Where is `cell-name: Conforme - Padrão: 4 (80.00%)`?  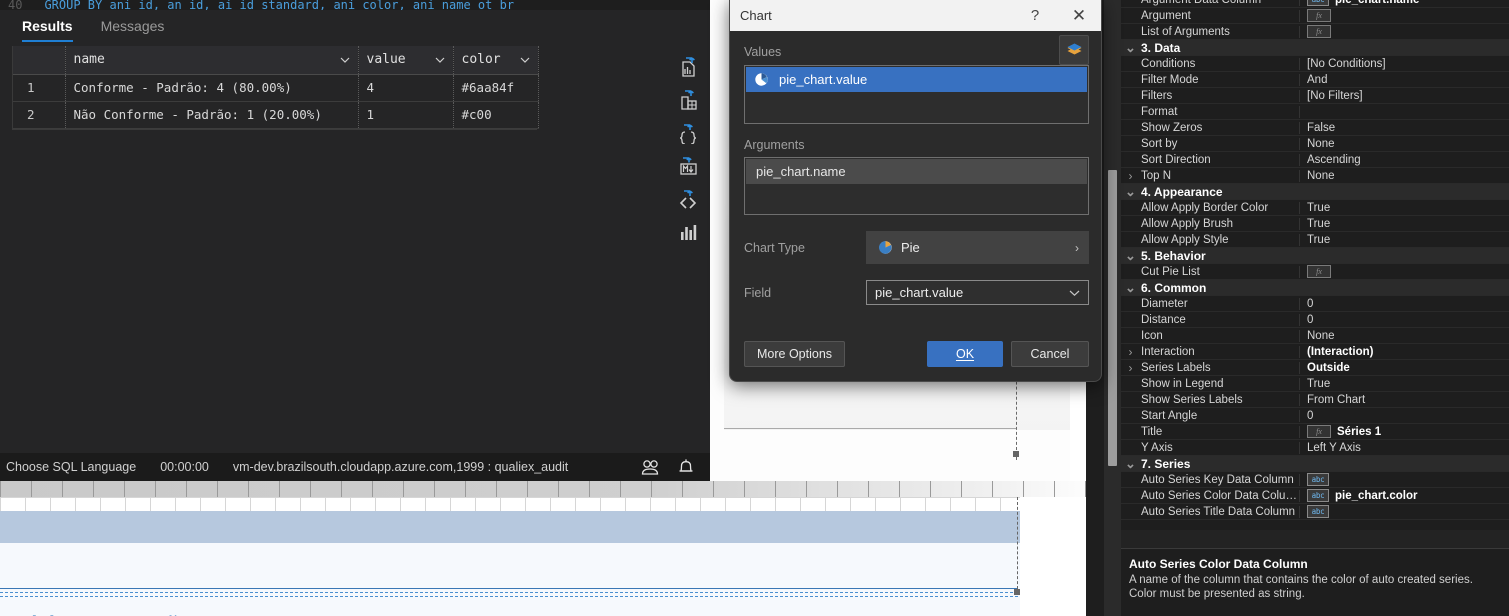 cell-name: Conforme - Padrão: 4 (80.00%) is located at coordinates (212, 88).